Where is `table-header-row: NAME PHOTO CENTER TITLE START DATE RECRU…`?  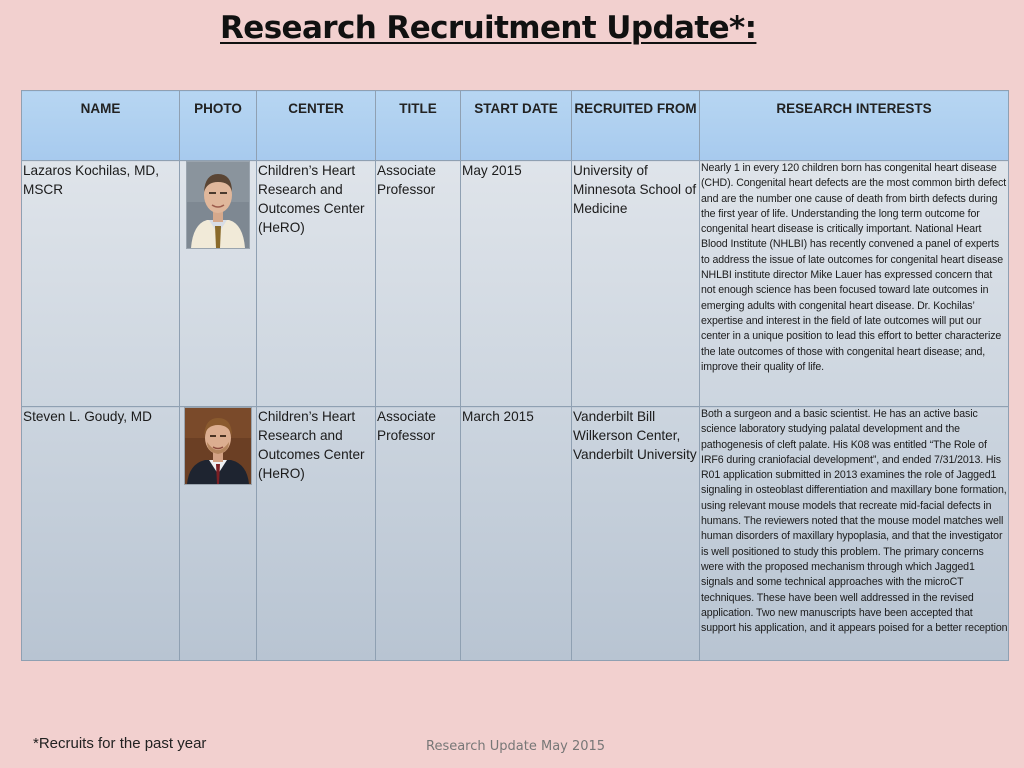 table-header-row: NAME PHOTO CENTER TITLE START DATE RECRU… is located at coordinates (515, 125).